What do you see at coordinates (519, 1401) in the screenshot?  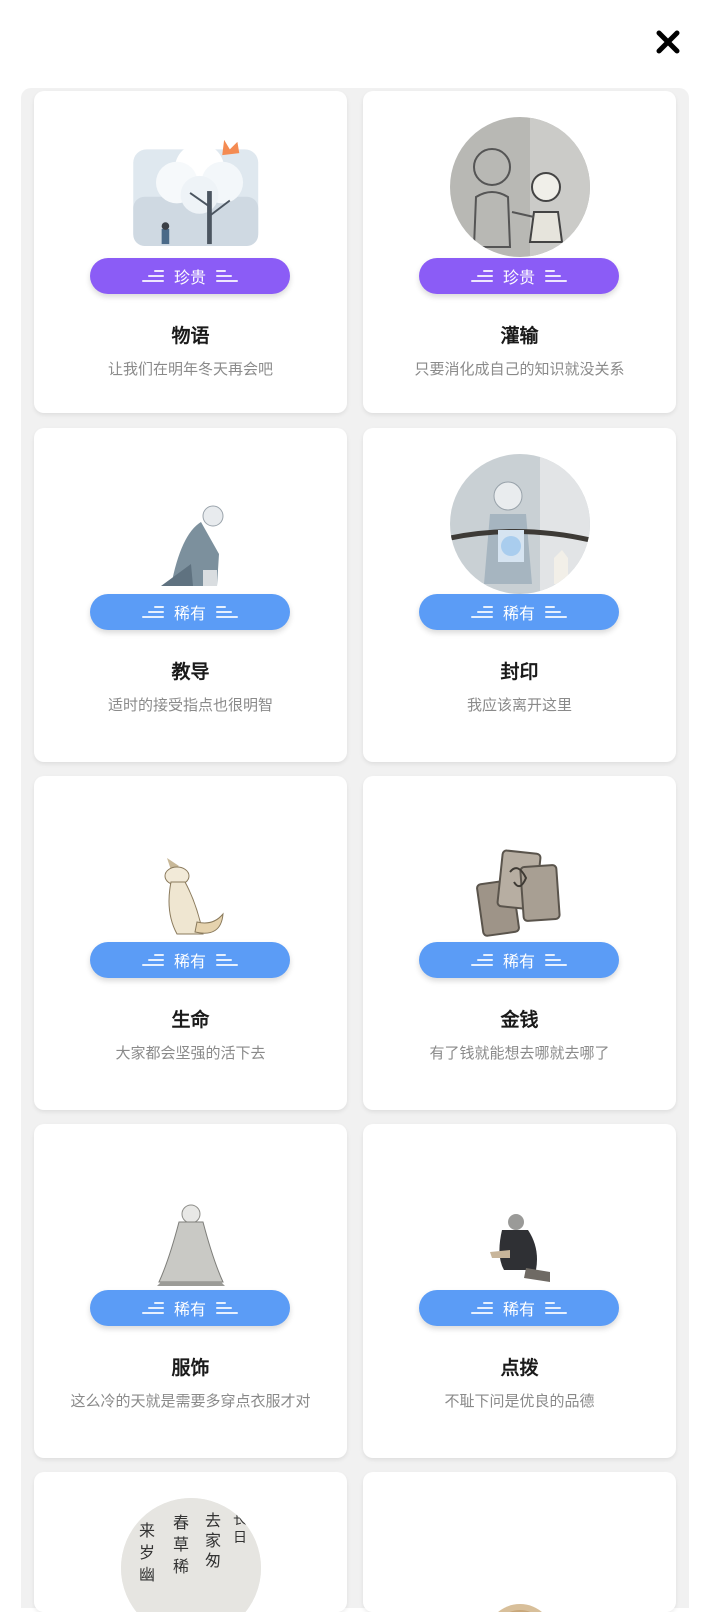 I see `card-subtitle: 不耻下问是优良的品德` at bounding box center [519, 1401].